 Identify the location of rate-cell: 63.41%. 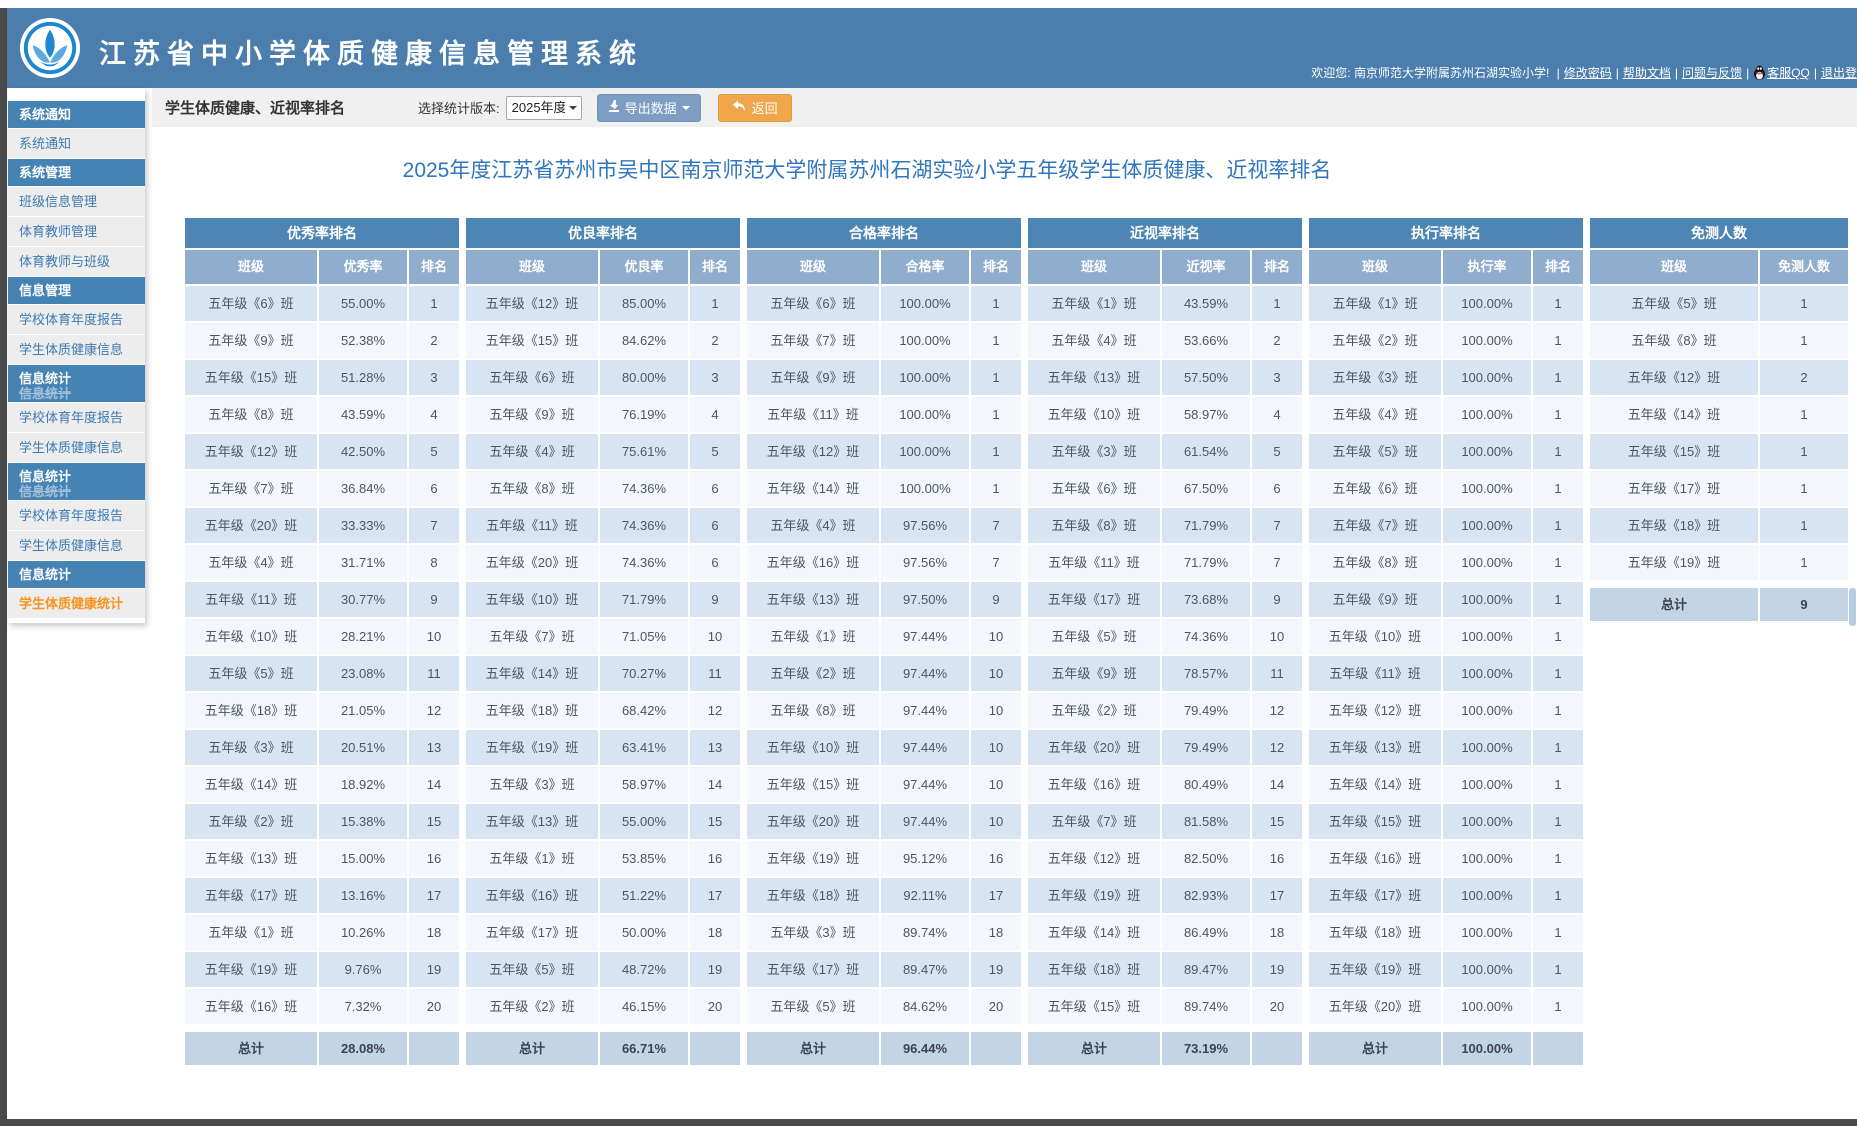
(644, 747).